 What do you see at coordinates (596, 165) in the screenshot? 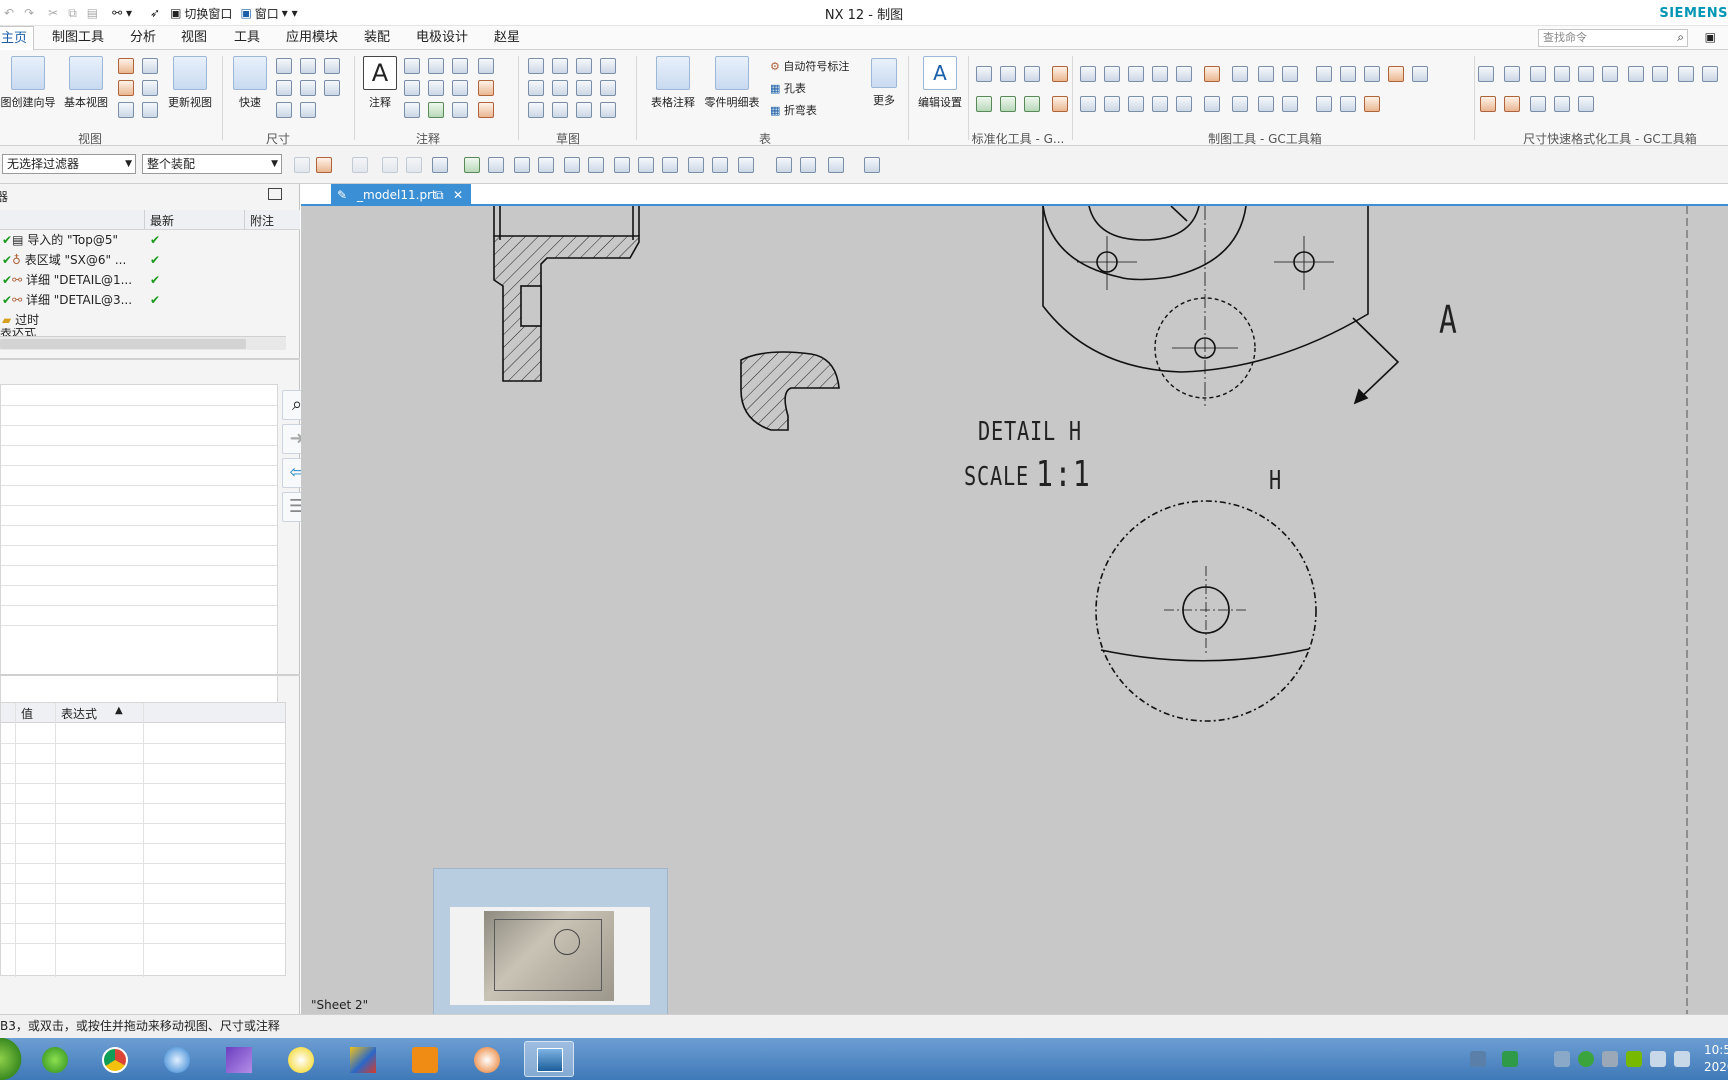
I see `snap-curve-icon` at bounding box center [596, 165].